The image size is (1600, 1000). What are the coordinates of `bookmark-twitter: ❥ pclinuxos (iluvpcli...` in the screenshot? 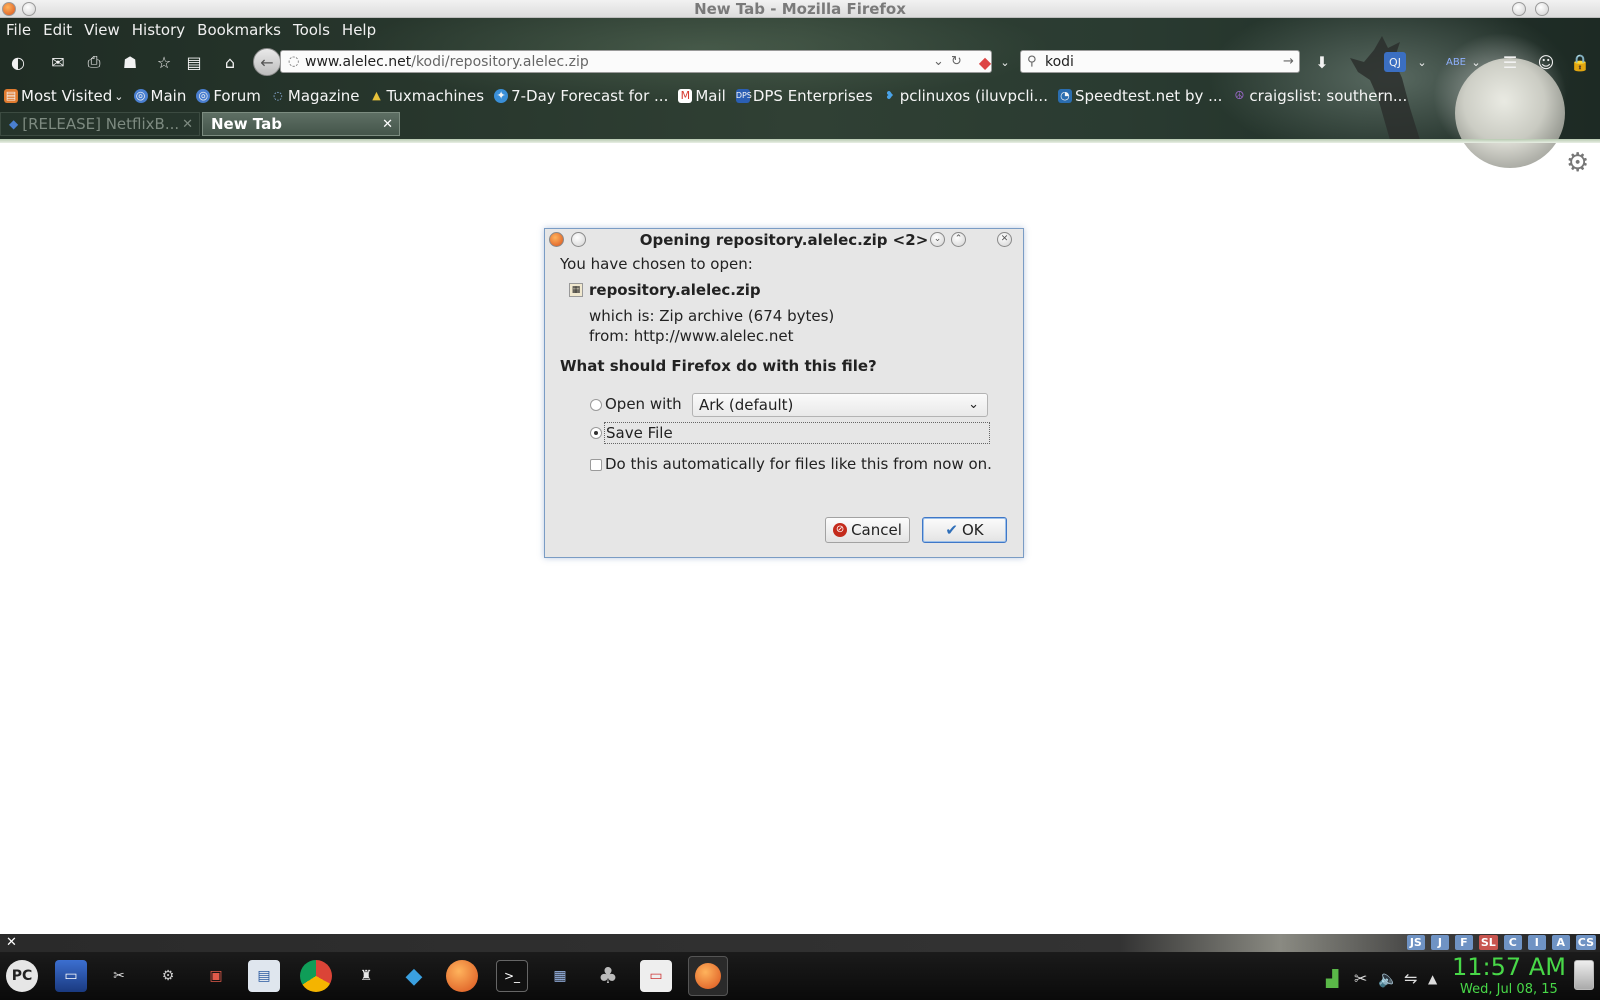 It's located at (965, 96).